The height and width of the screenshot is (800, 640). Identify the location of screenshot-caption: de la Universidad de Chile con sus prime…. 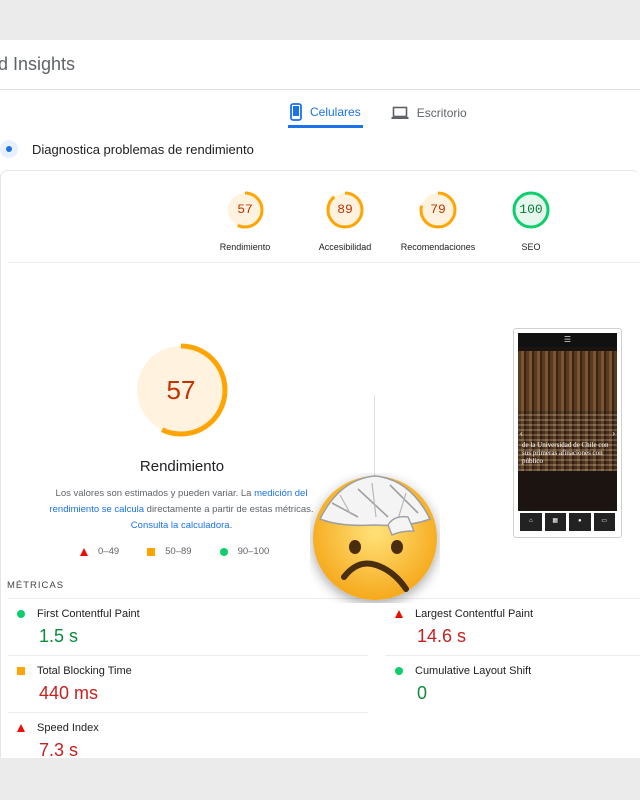
(565, 453).